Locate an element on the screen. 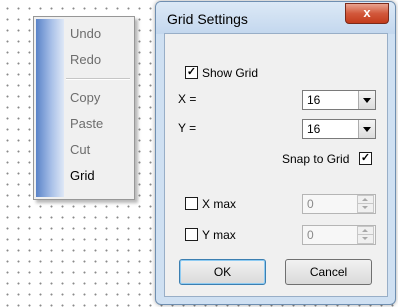  x-spacing-value: 16 is located at coordinates (314, 100).